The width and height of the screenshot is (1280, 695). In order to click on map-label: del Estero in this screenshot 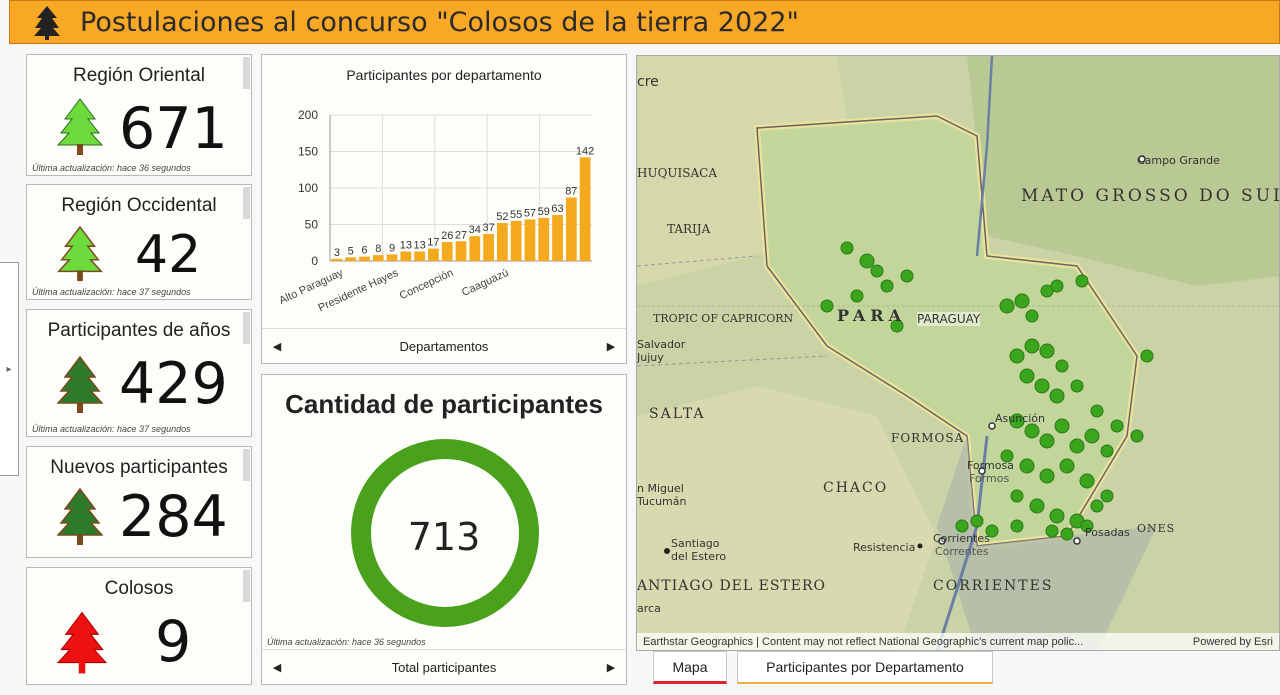, I will do `click(699, 556)`.